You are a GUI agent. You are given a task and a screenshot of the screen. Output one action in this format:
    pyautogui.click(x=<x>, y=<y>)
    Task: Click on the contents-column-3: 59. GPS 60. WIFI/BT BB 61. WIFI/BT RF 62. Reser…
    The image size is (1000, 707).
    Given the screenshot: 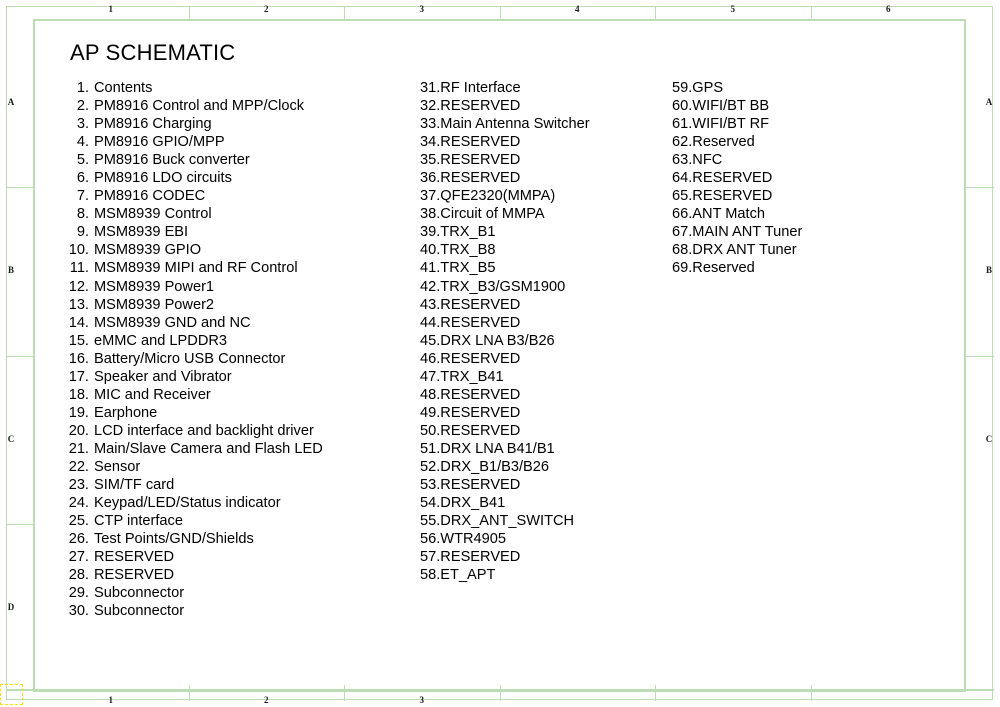 What is the action you would take?
    pyautogui.click(x=787, y=178)
    